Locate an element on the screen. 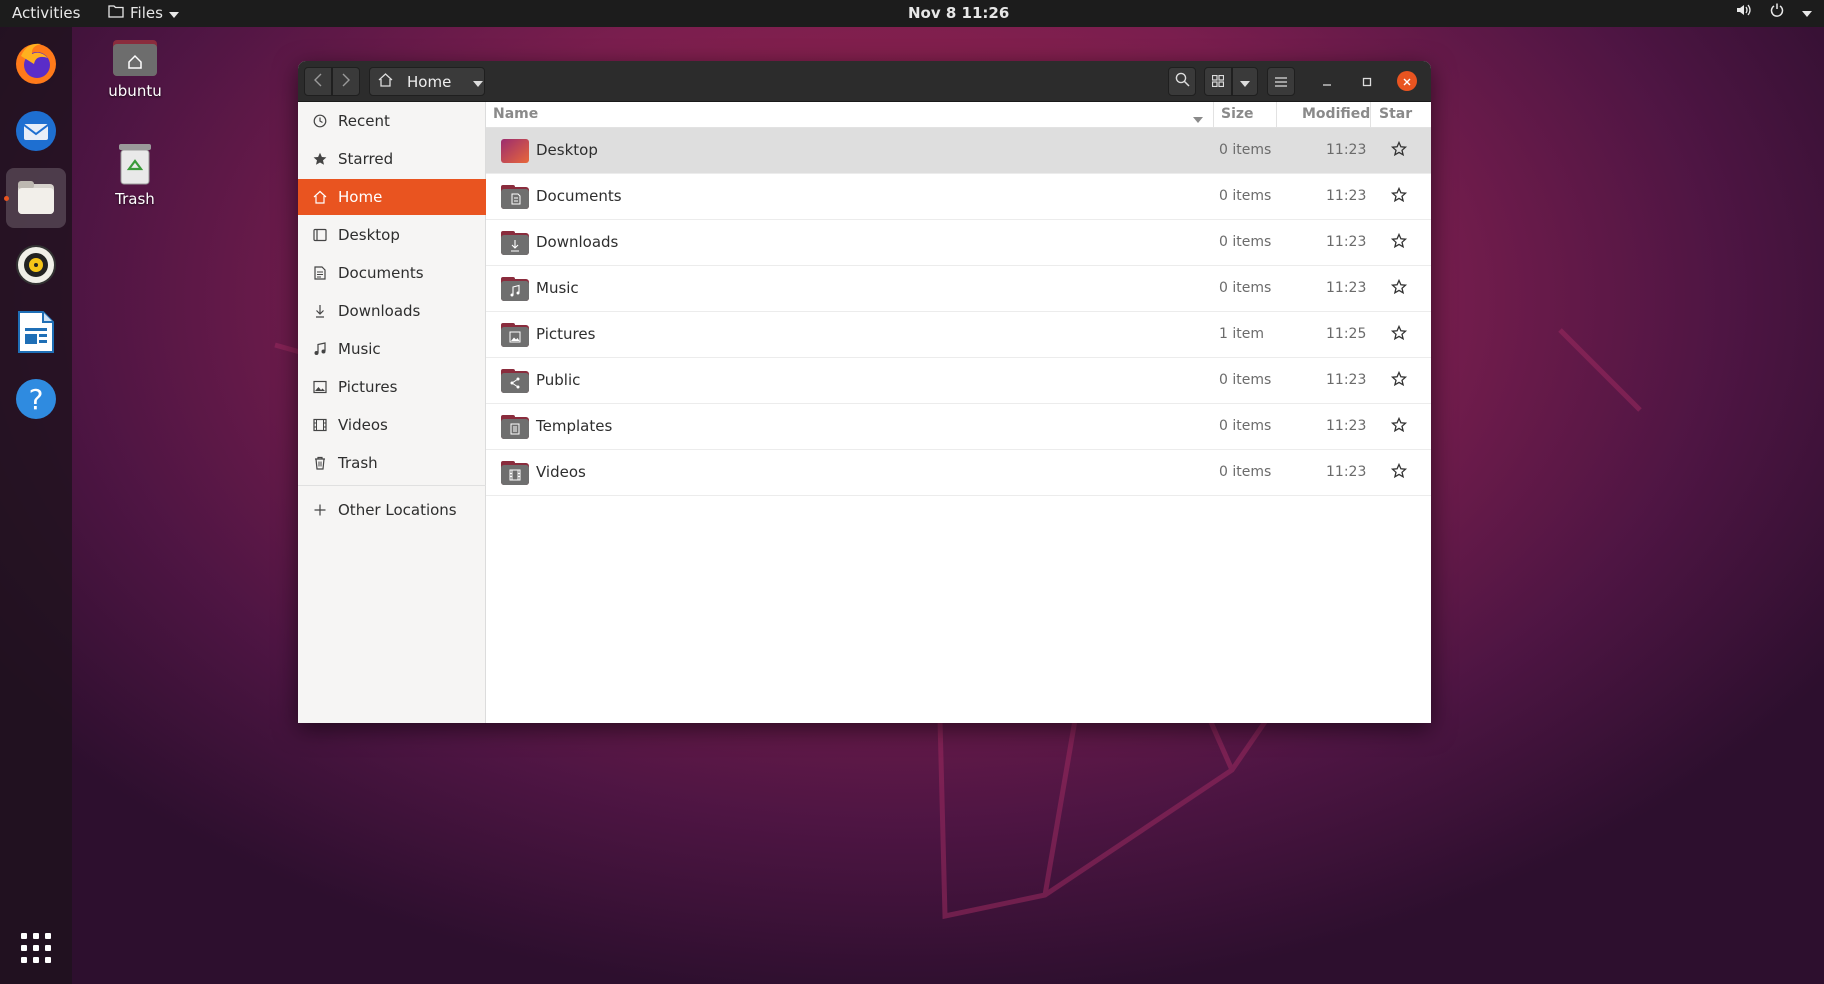  help-icon: ? is located at coordinates (36, 399).